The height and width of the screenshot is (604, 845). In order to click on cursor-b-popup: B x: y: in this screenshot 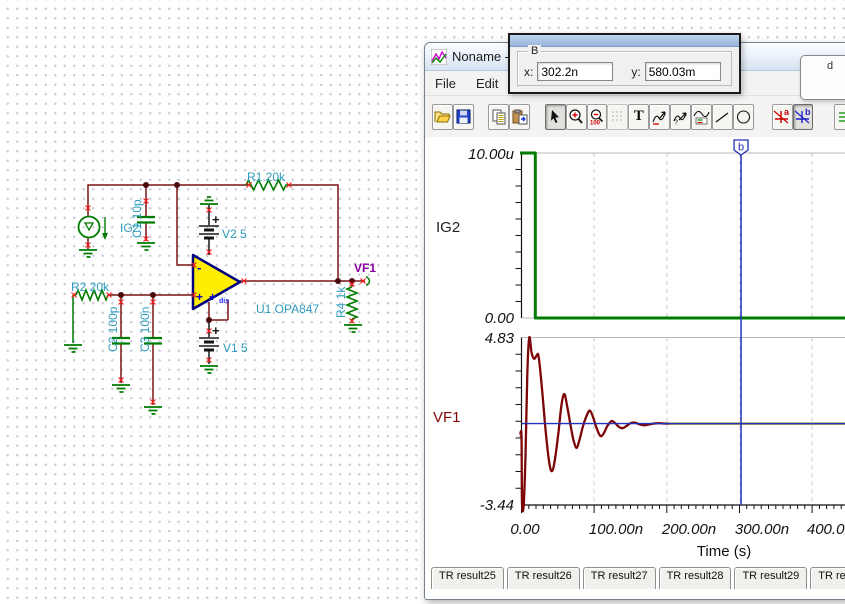, I will do `click(624, 63)`.